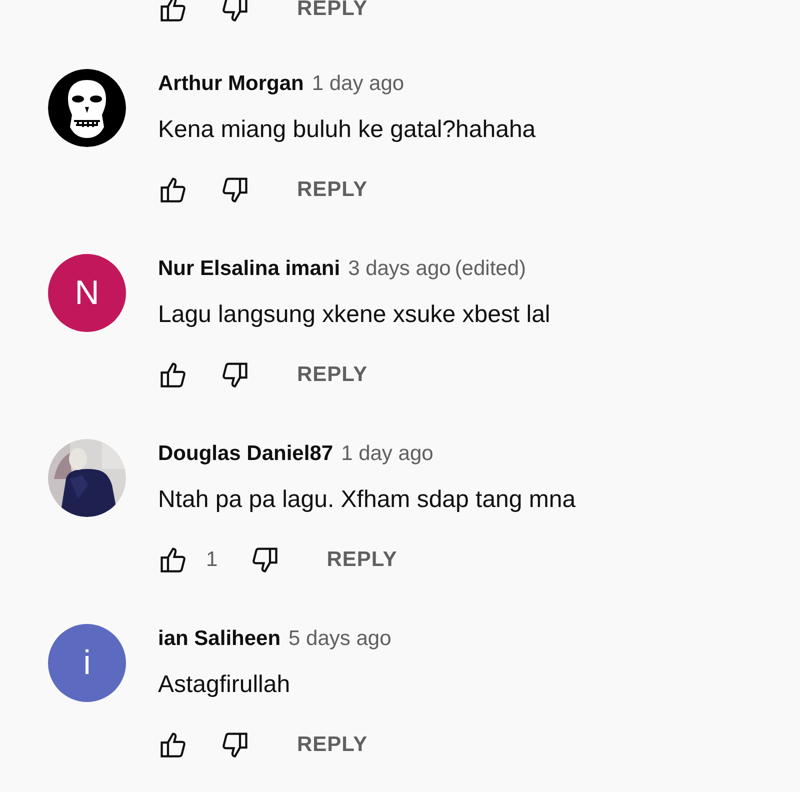 The height and width of the screenshot is (792, 800). I want to click on comment-time: 5 days ago, so click(340, 639).